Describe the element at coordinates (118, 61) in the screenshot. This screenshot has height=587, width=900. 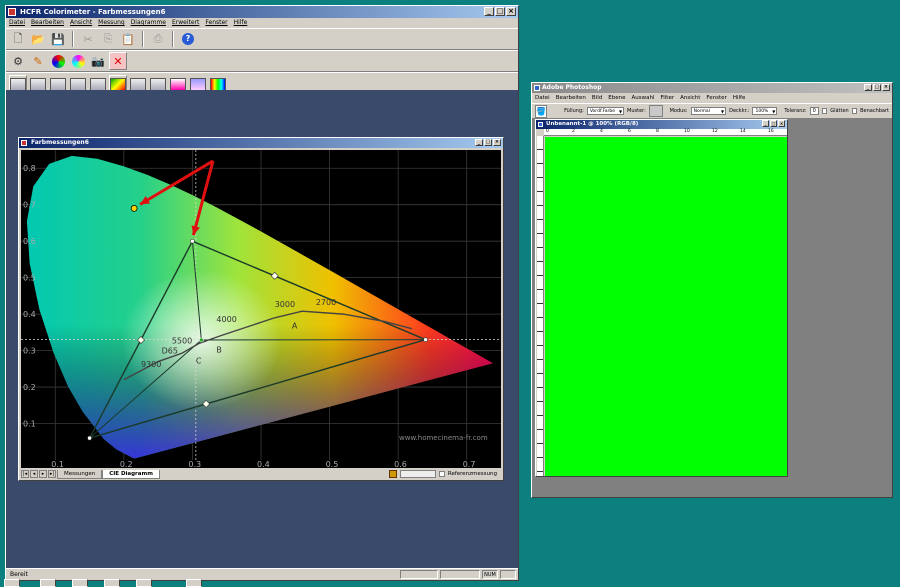
I see `stop-icon: ✕` at that location.